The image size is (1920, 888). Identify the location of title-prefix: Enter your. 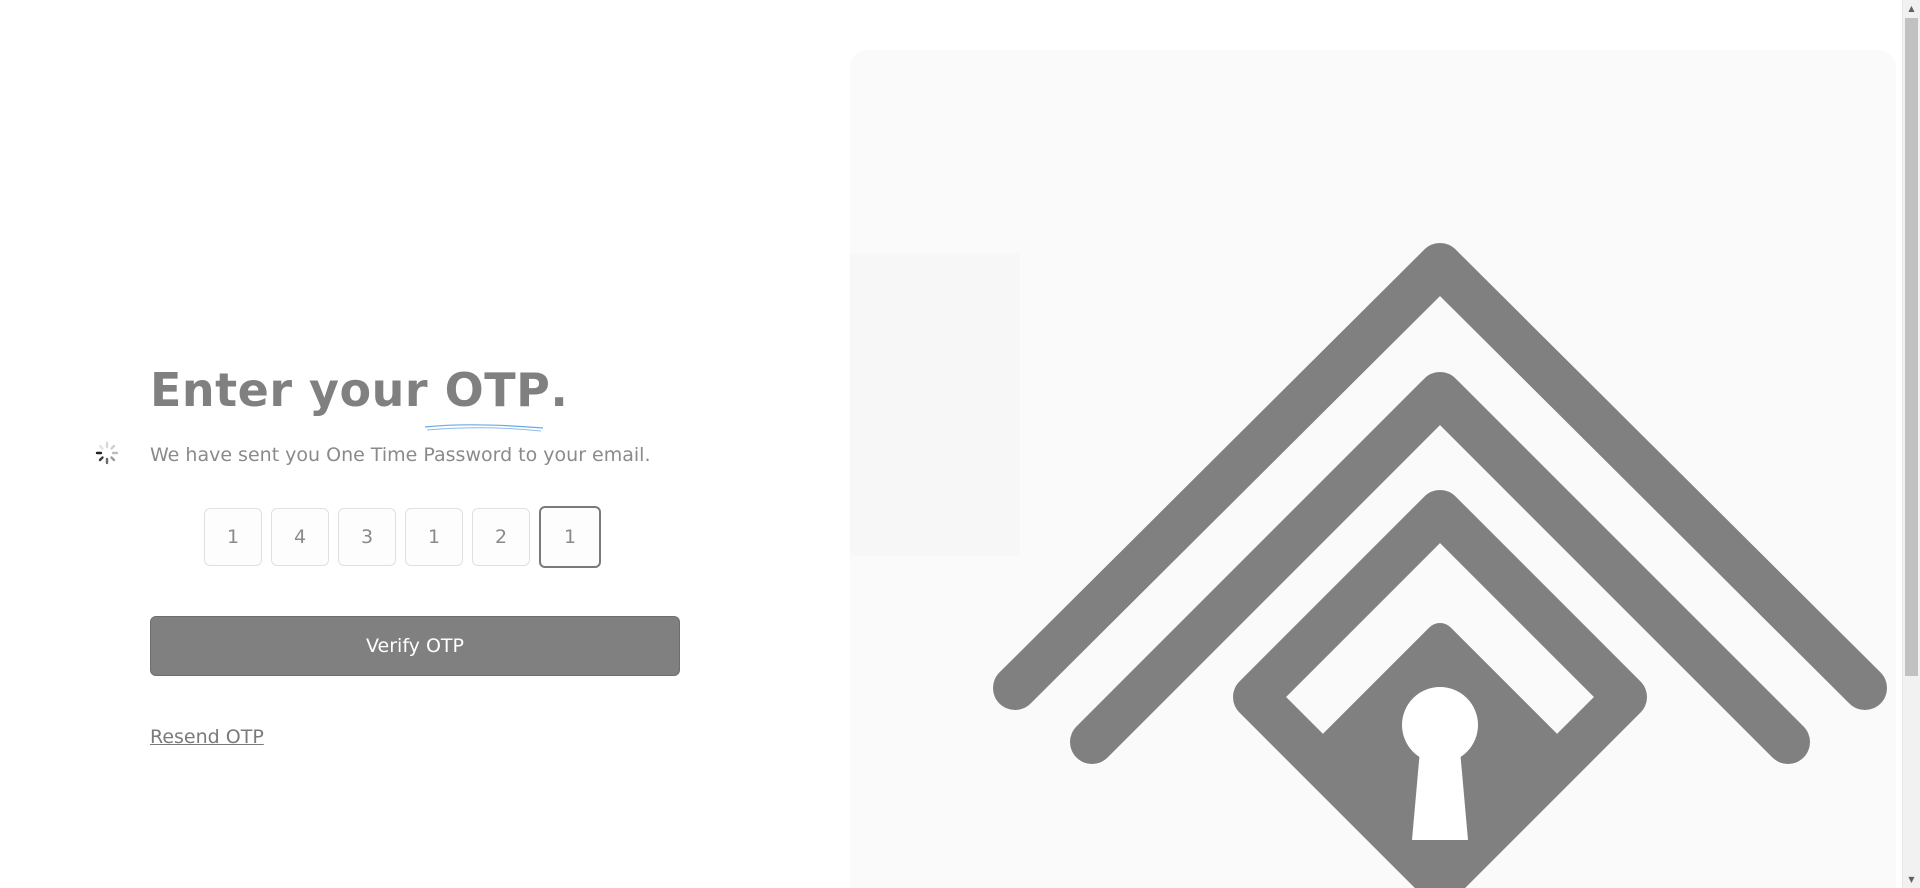
(297, 390).